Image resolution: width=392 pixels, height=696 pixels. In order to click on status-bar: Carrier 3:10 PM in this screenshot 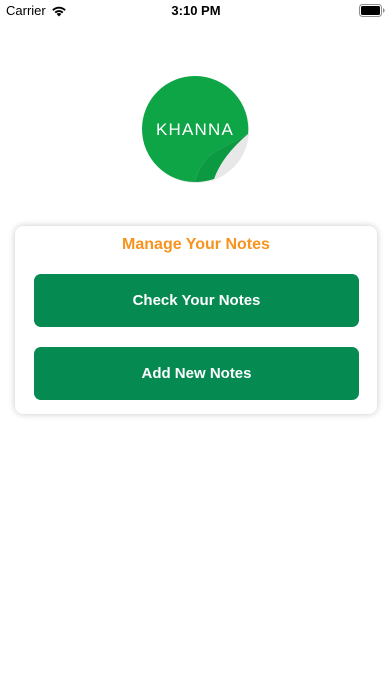, I will do `click(196, 11)`.